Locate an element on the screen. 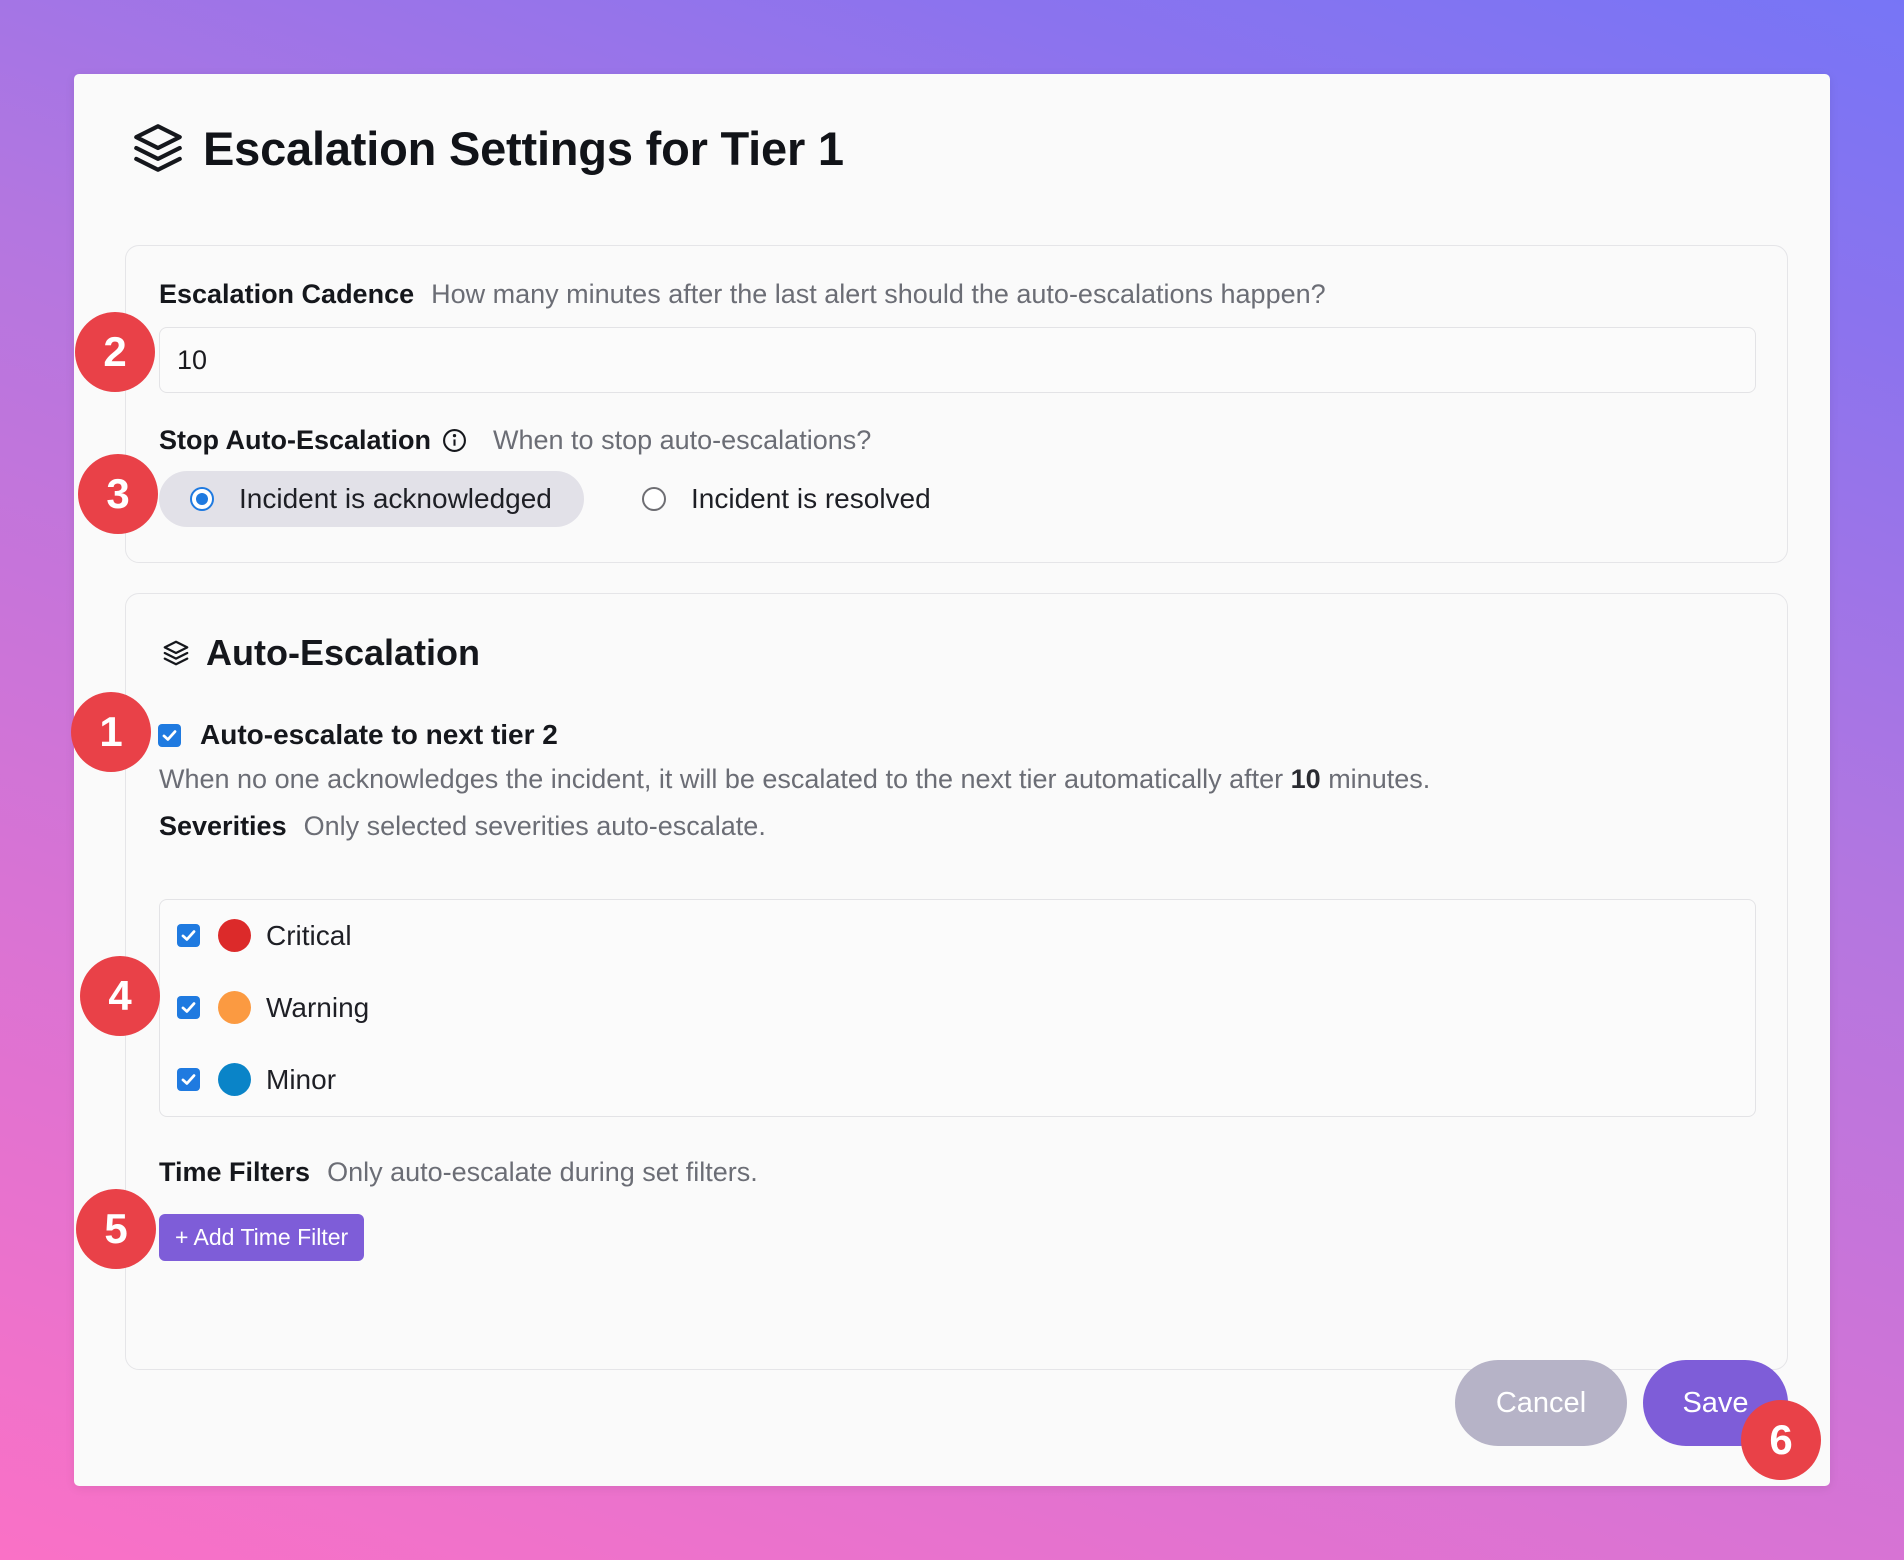 The image size is (1904, 1560). radio-acknowledged: Incident is acknowledged is located at coordinates (371, 499).